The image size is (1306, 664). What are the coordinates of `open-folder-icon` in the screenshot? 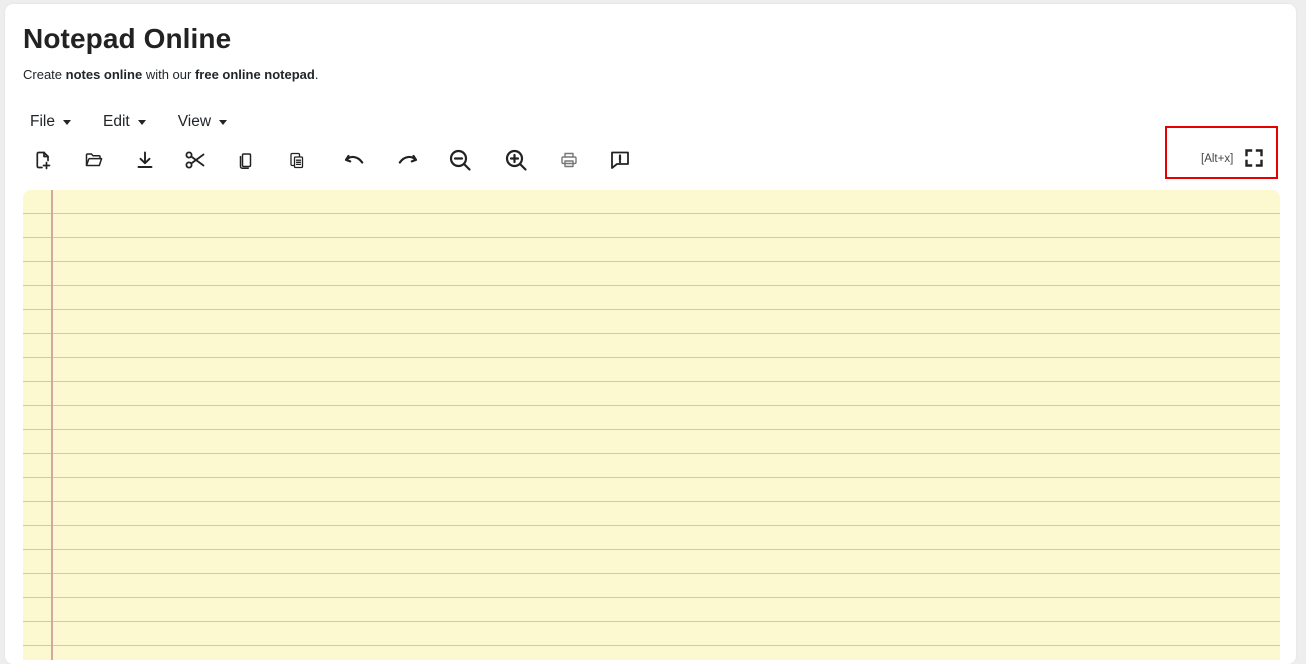 It's located at (94, 160).